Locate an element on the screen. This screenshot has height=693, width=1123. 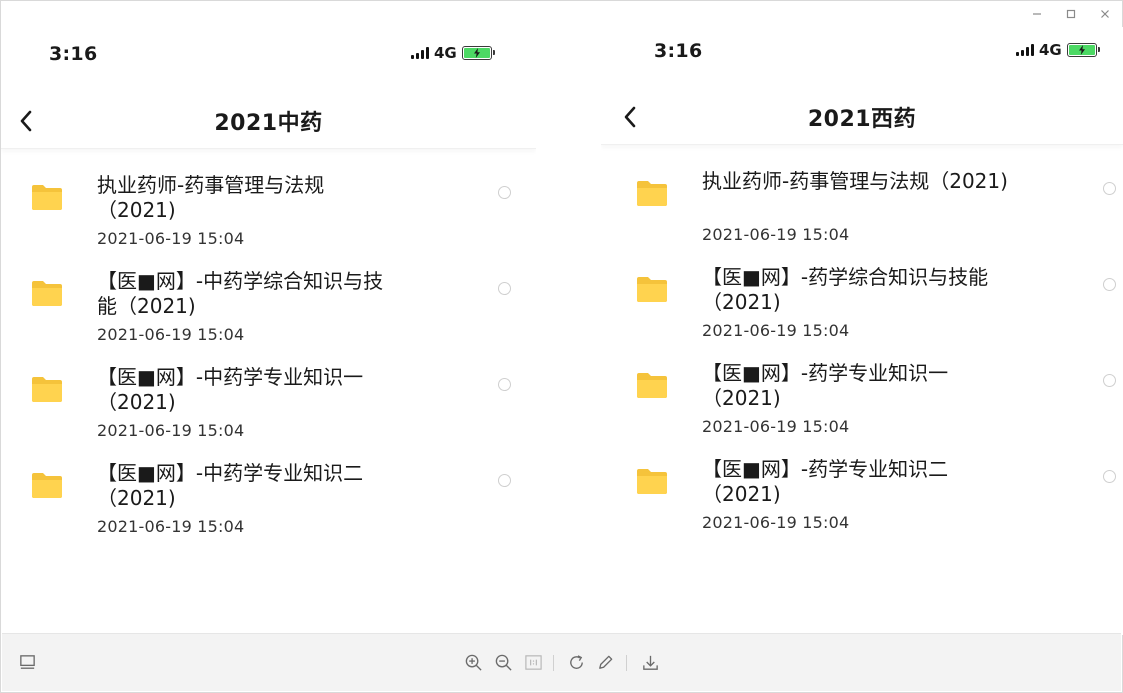
actual-size-button is located at coordinates (533, 662).